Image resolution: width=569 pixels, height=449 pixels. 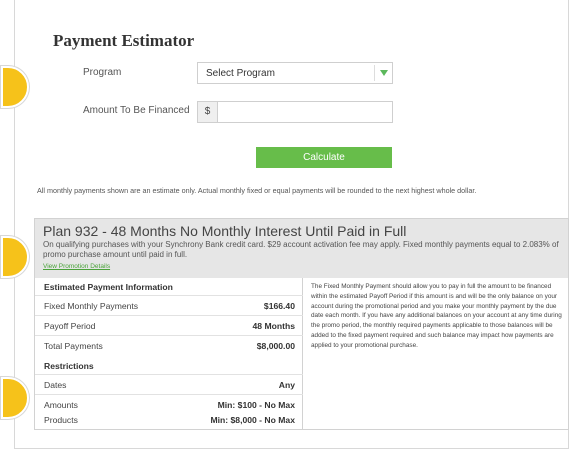 What do you see at coordinates (256, 405) in the screenshot?
I see `row-value: Min: $100 - No Max` at bounding box center [256, 405].